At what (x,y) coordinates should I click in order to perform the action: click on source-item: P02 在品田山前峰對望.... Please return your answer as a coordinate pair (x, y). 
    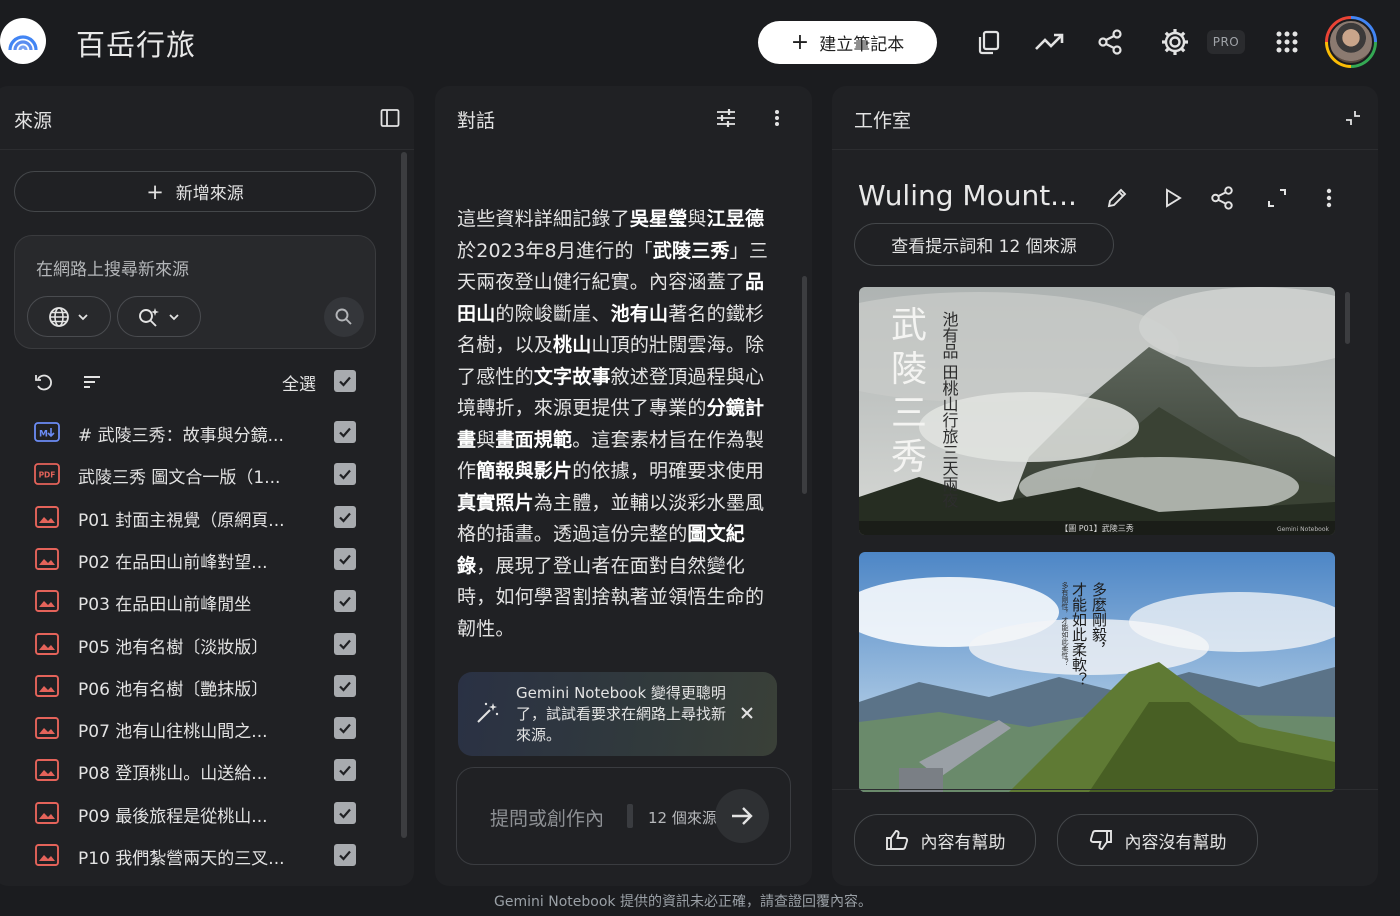
    Looking at the image, I should click on (197, 560).